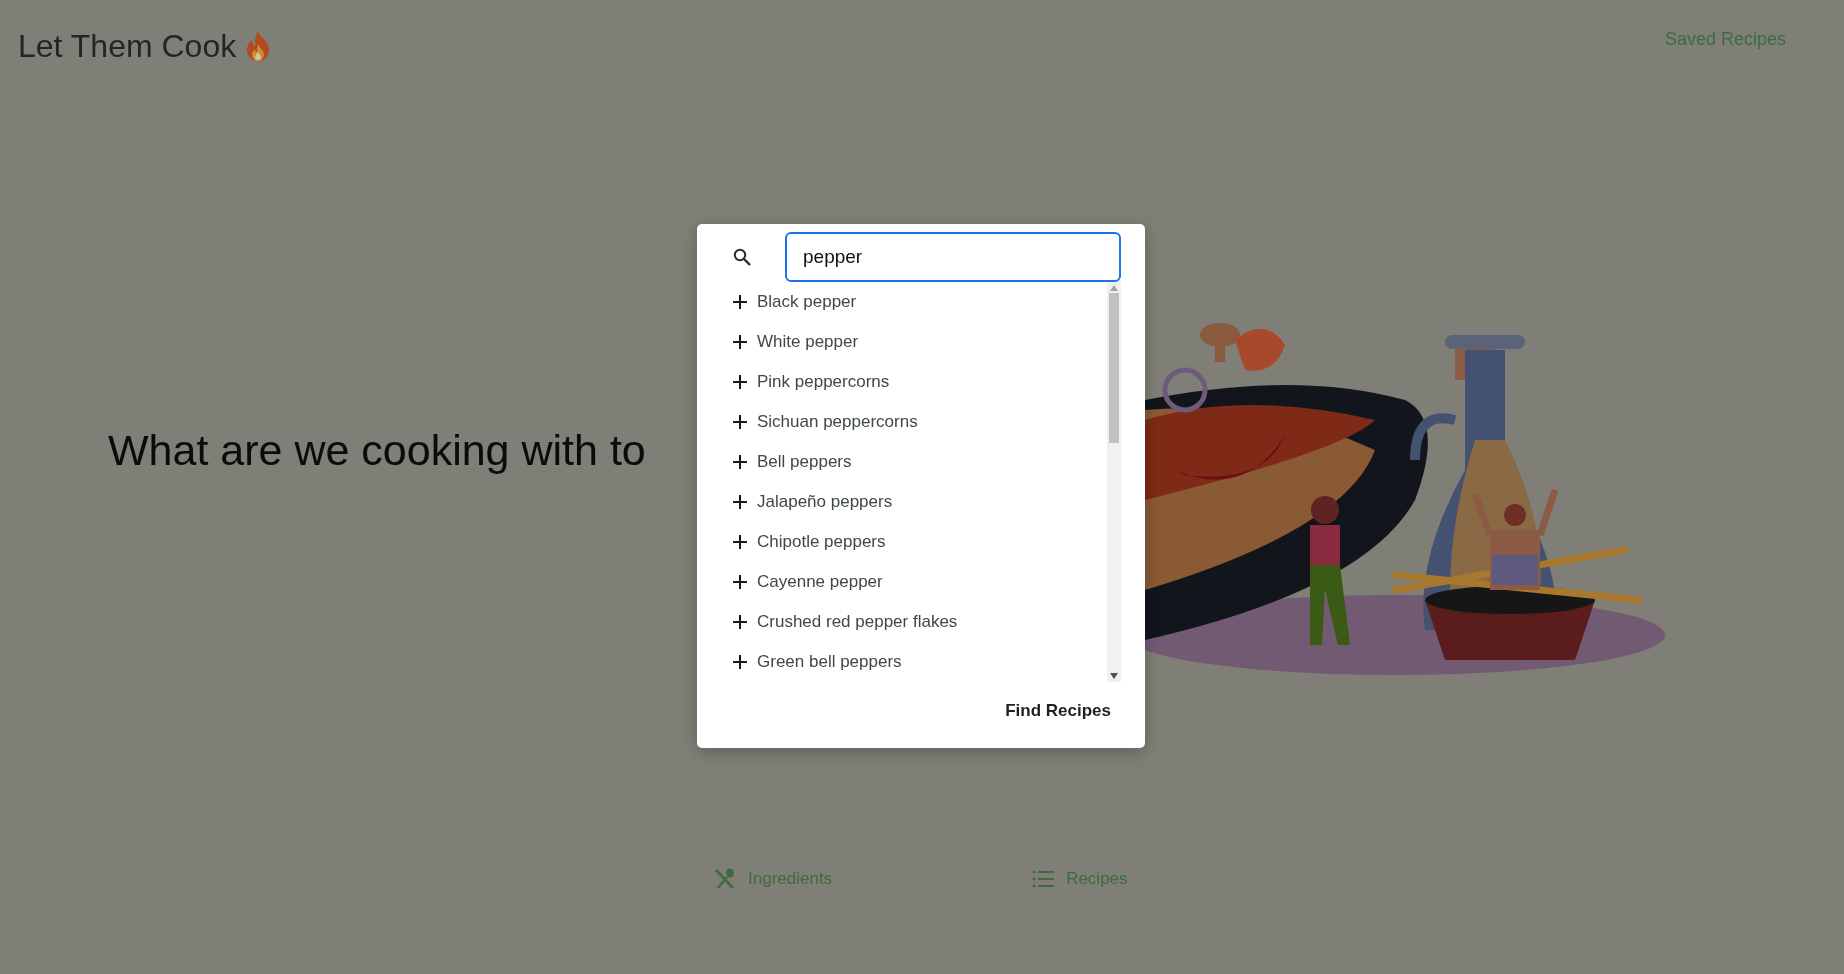 Image resolution: width=1844 pixels, height=974 pixels. I want to click on ingredient-option: Green bell peppers, so click(914, 662).